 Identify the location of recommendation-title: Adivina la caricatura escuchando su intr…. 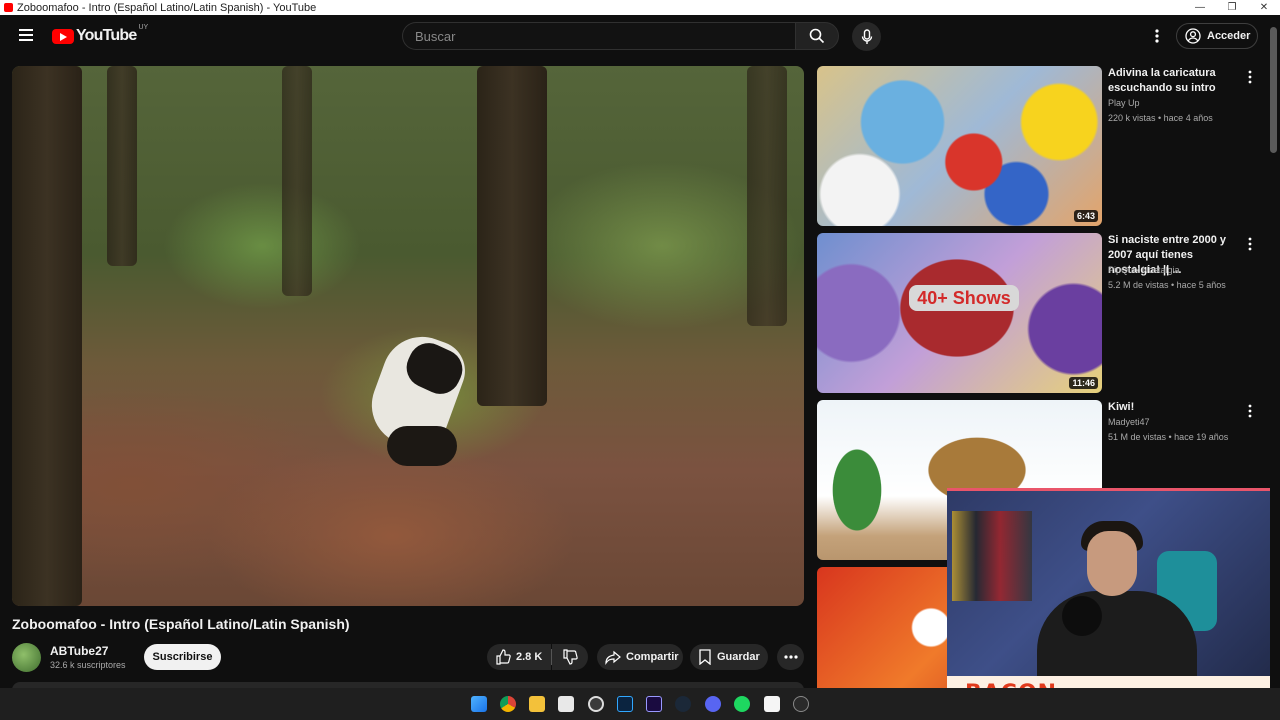
(1175, 81).